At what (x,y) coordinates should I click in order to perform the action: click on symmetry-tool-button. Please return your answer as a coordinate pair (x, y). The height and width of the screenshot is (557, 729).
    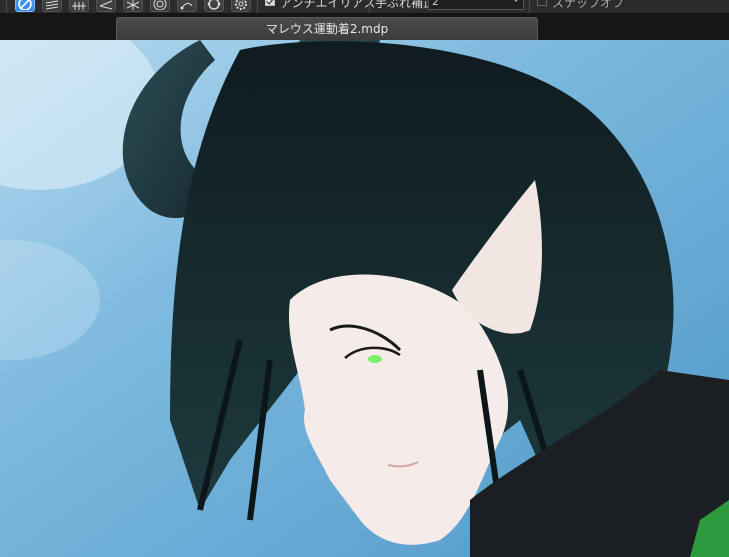
    Looking at the image, I should click on (214, 6).